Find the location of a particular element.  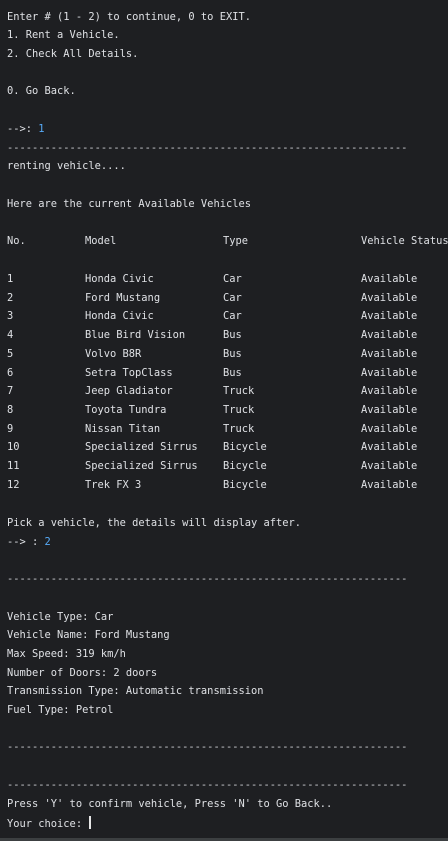

table-cell: Blue Bird Vision is located at coordinates (135, 335).